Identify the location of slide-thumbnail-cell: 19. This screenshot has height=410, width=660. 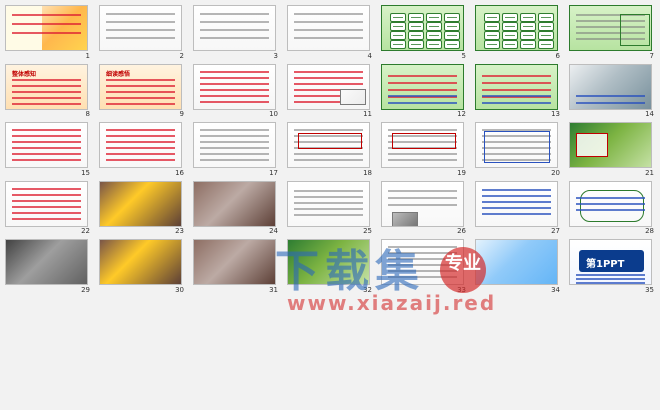
(425, 148).